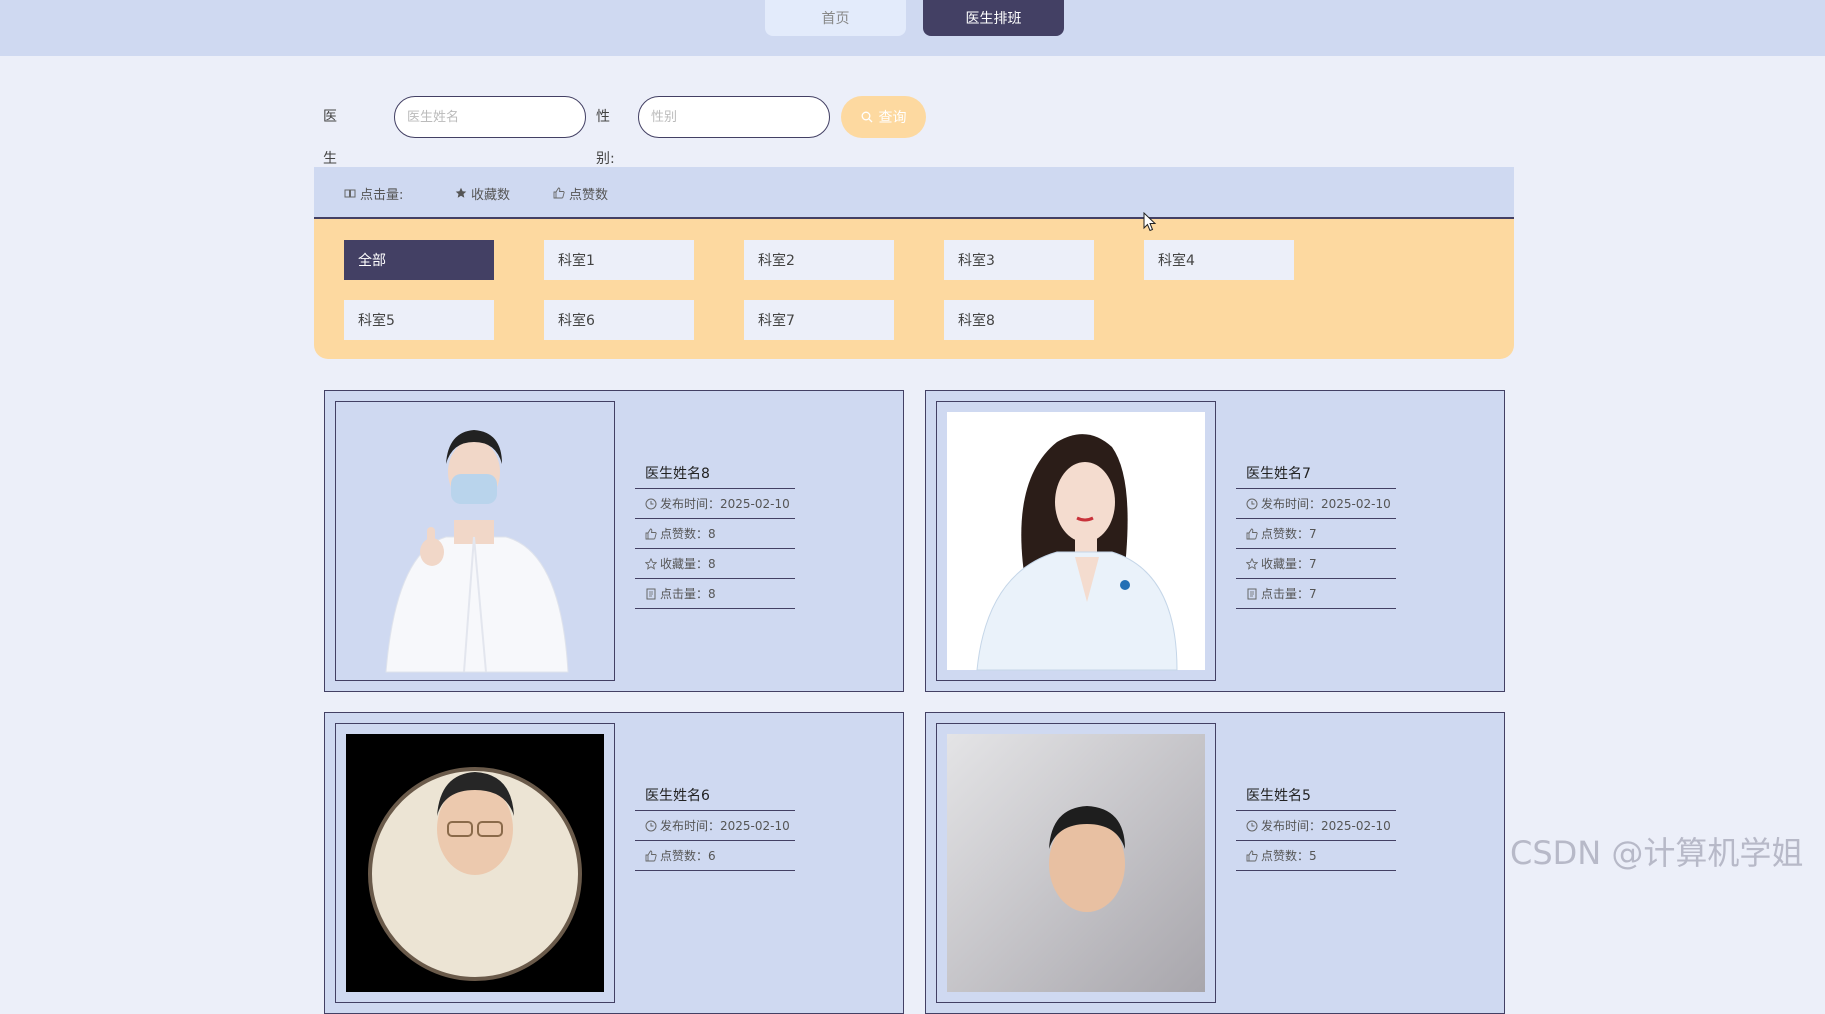  I want to click on department-4: 科室4, so click(1219, 260).